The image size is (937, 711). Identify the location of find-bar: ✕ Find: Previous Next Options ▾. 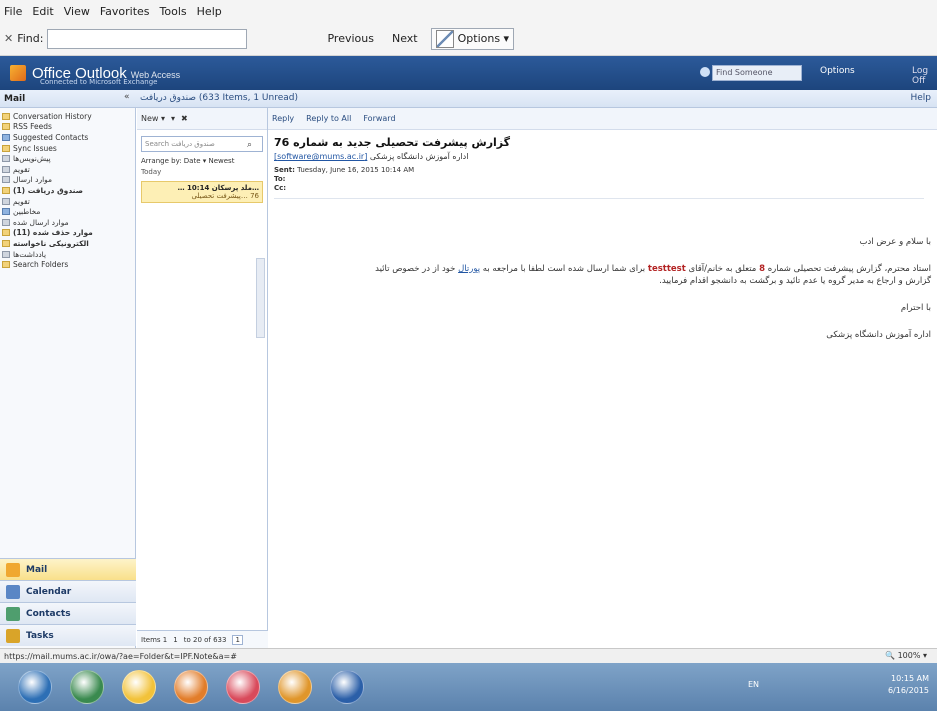
(468, 39).